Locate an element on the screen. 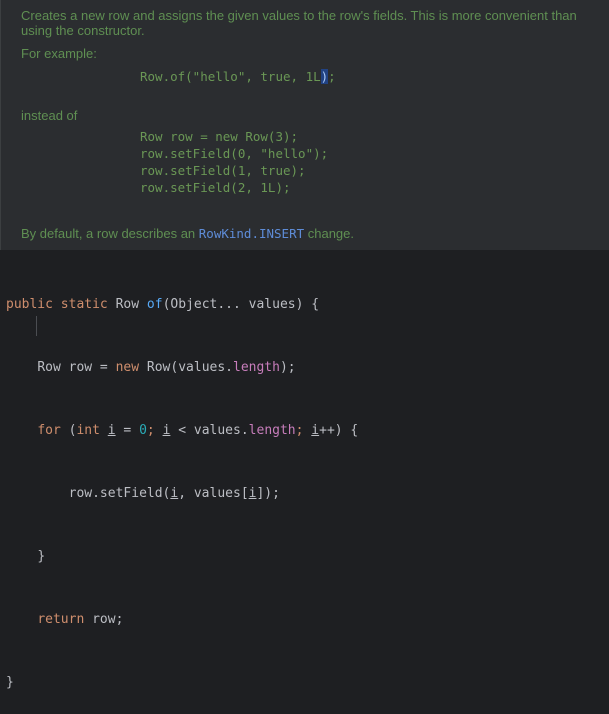  kw-for: for is located at coordinates (49, 430).